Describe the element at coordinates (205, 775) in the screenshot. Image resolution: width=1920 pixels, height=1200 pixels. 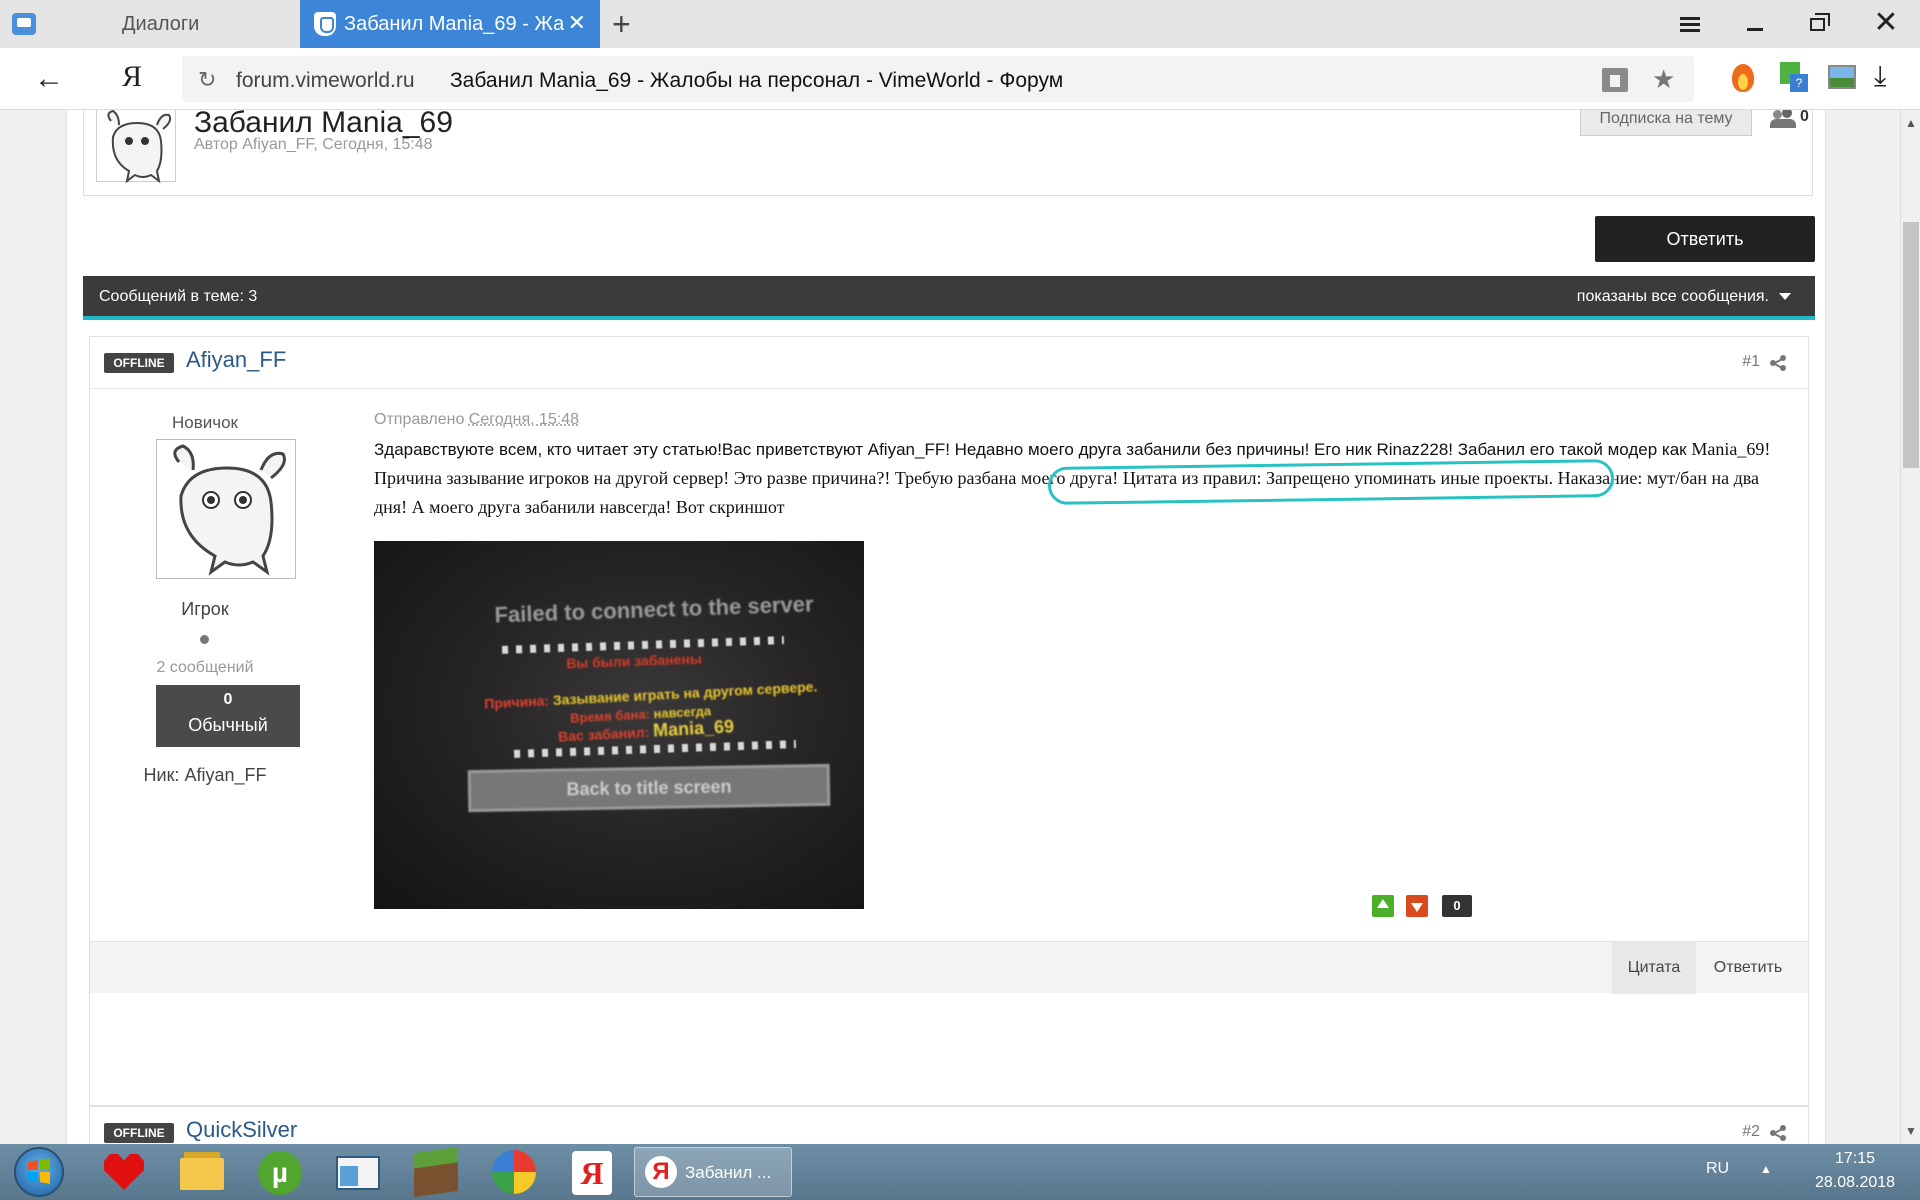
I see `user-nick: Ник: Afiyan_FF` at that location.